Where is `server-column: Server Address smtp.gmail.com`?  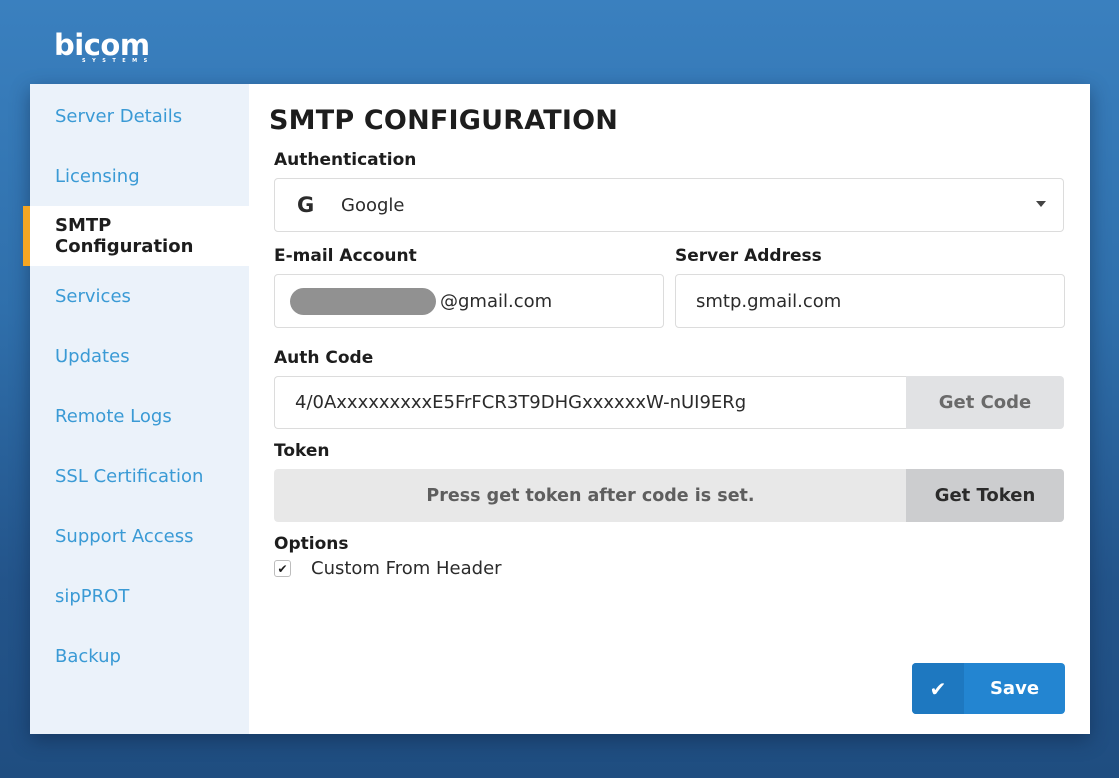
server-column: Server Address smtp.gmail.com is located at coordinates (870, 287).